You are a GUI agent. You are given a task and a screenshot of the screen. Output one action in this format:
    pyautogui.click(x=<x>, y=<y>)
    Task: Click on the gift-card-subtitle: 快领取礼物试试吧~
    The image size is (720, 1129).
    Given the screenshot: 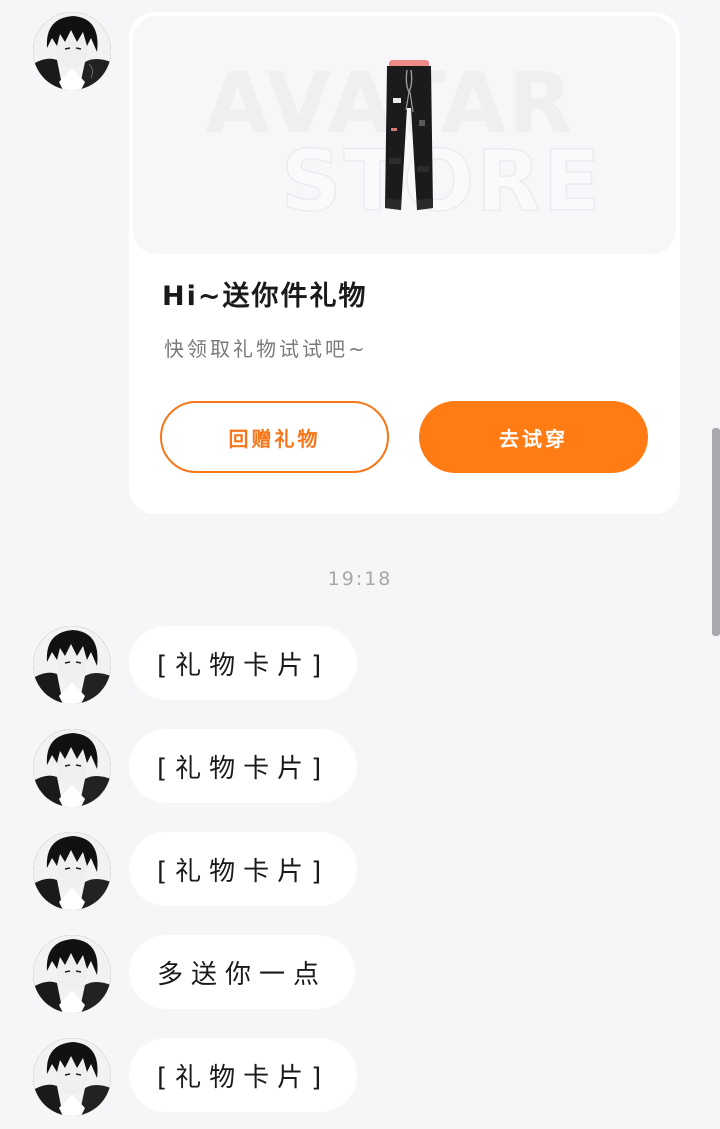 What is the action you would take?
    pyautogui.click(x=266, y=349)
    